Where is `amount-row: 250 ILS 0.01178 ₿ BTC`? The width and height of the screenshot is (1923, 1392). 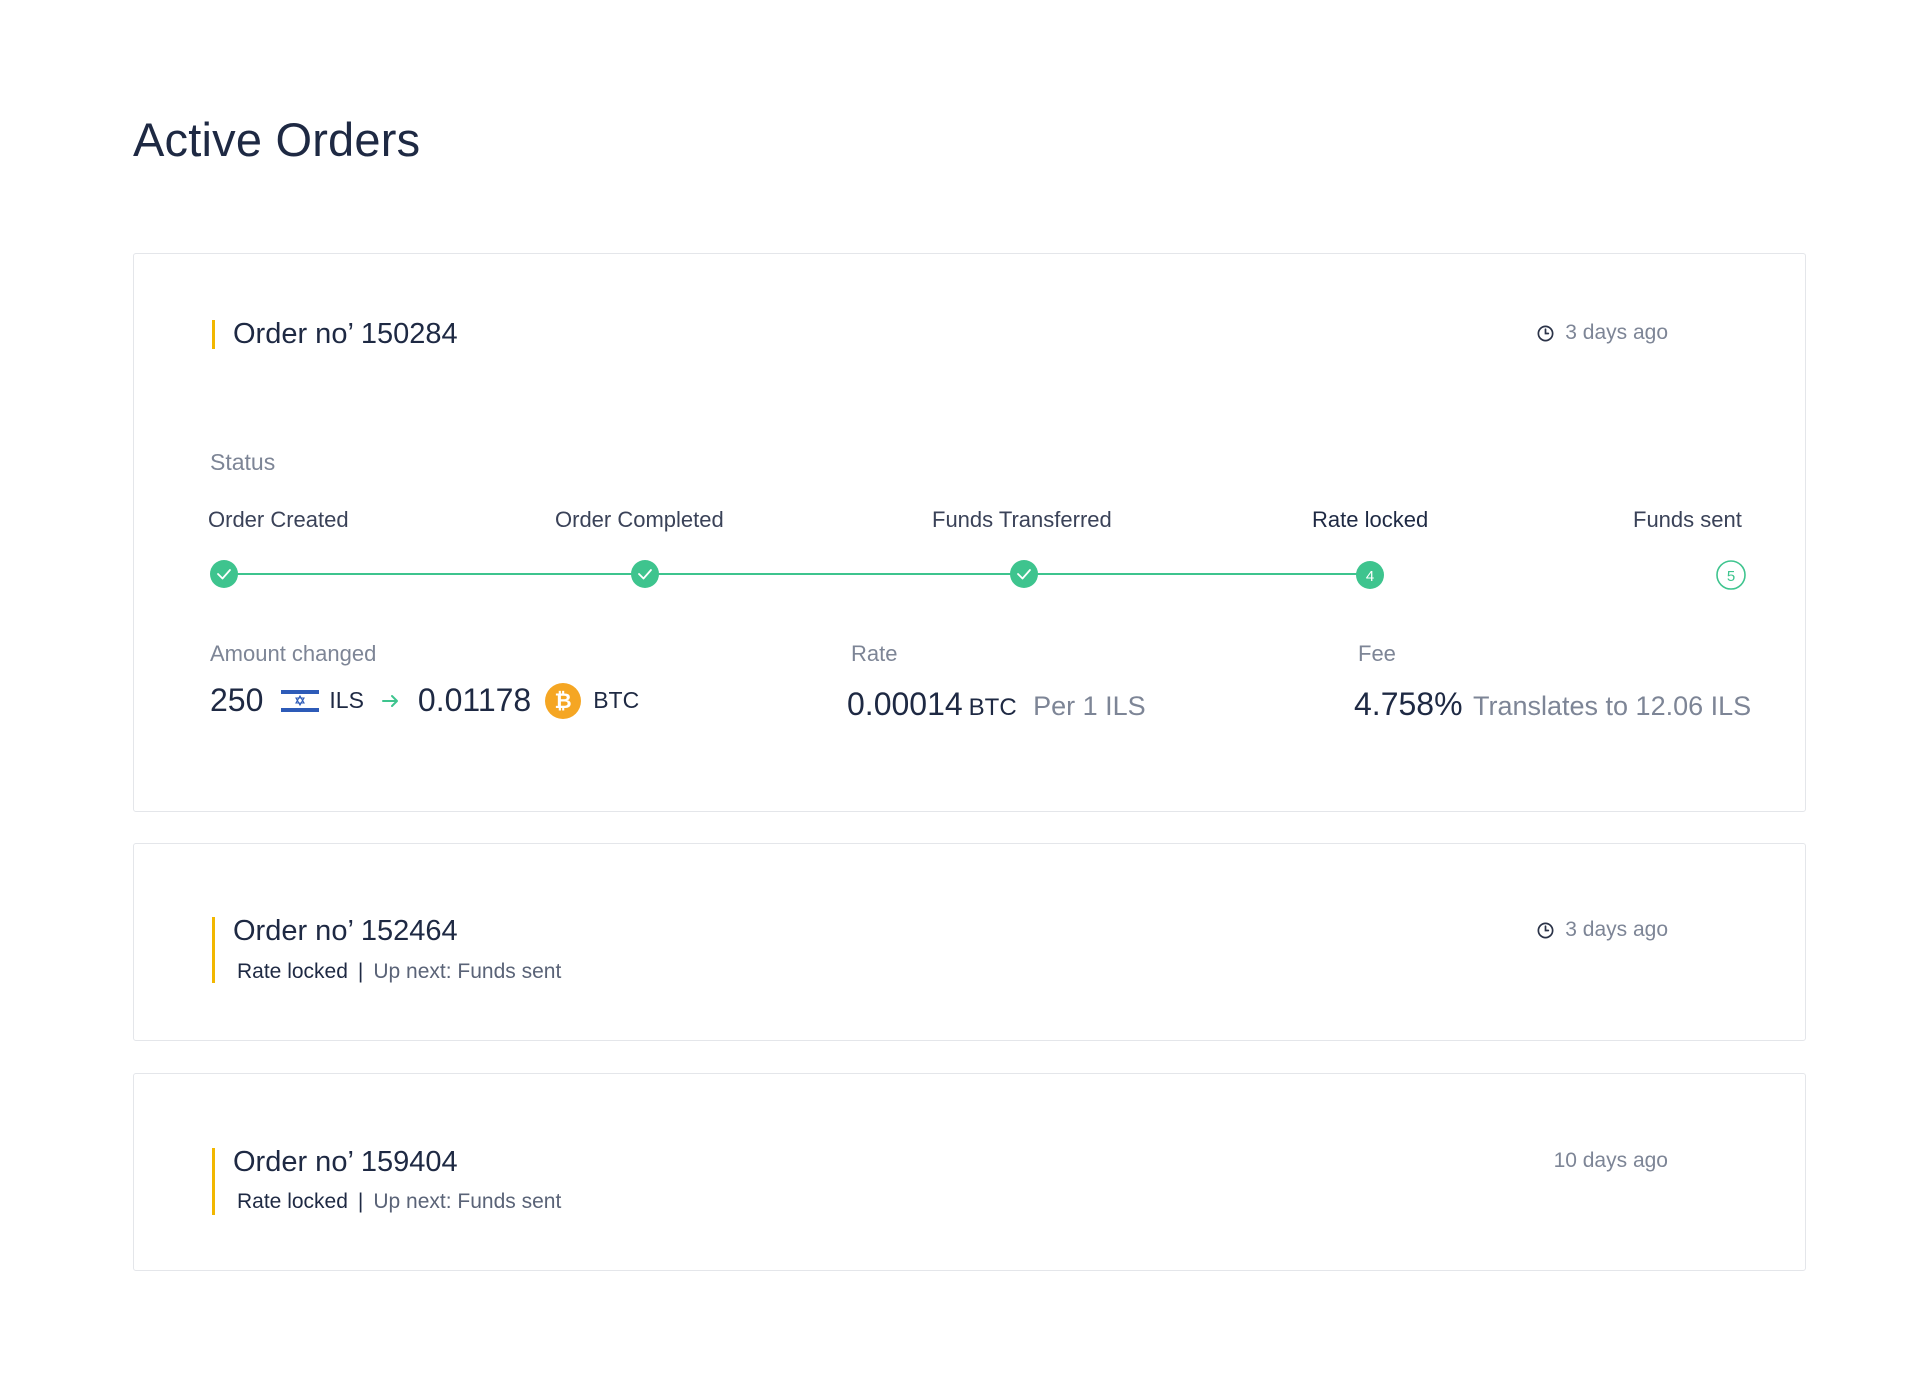 amount-row: 250 ILS 0.01178 ₿ BTC is located at coordinates (424, 700).